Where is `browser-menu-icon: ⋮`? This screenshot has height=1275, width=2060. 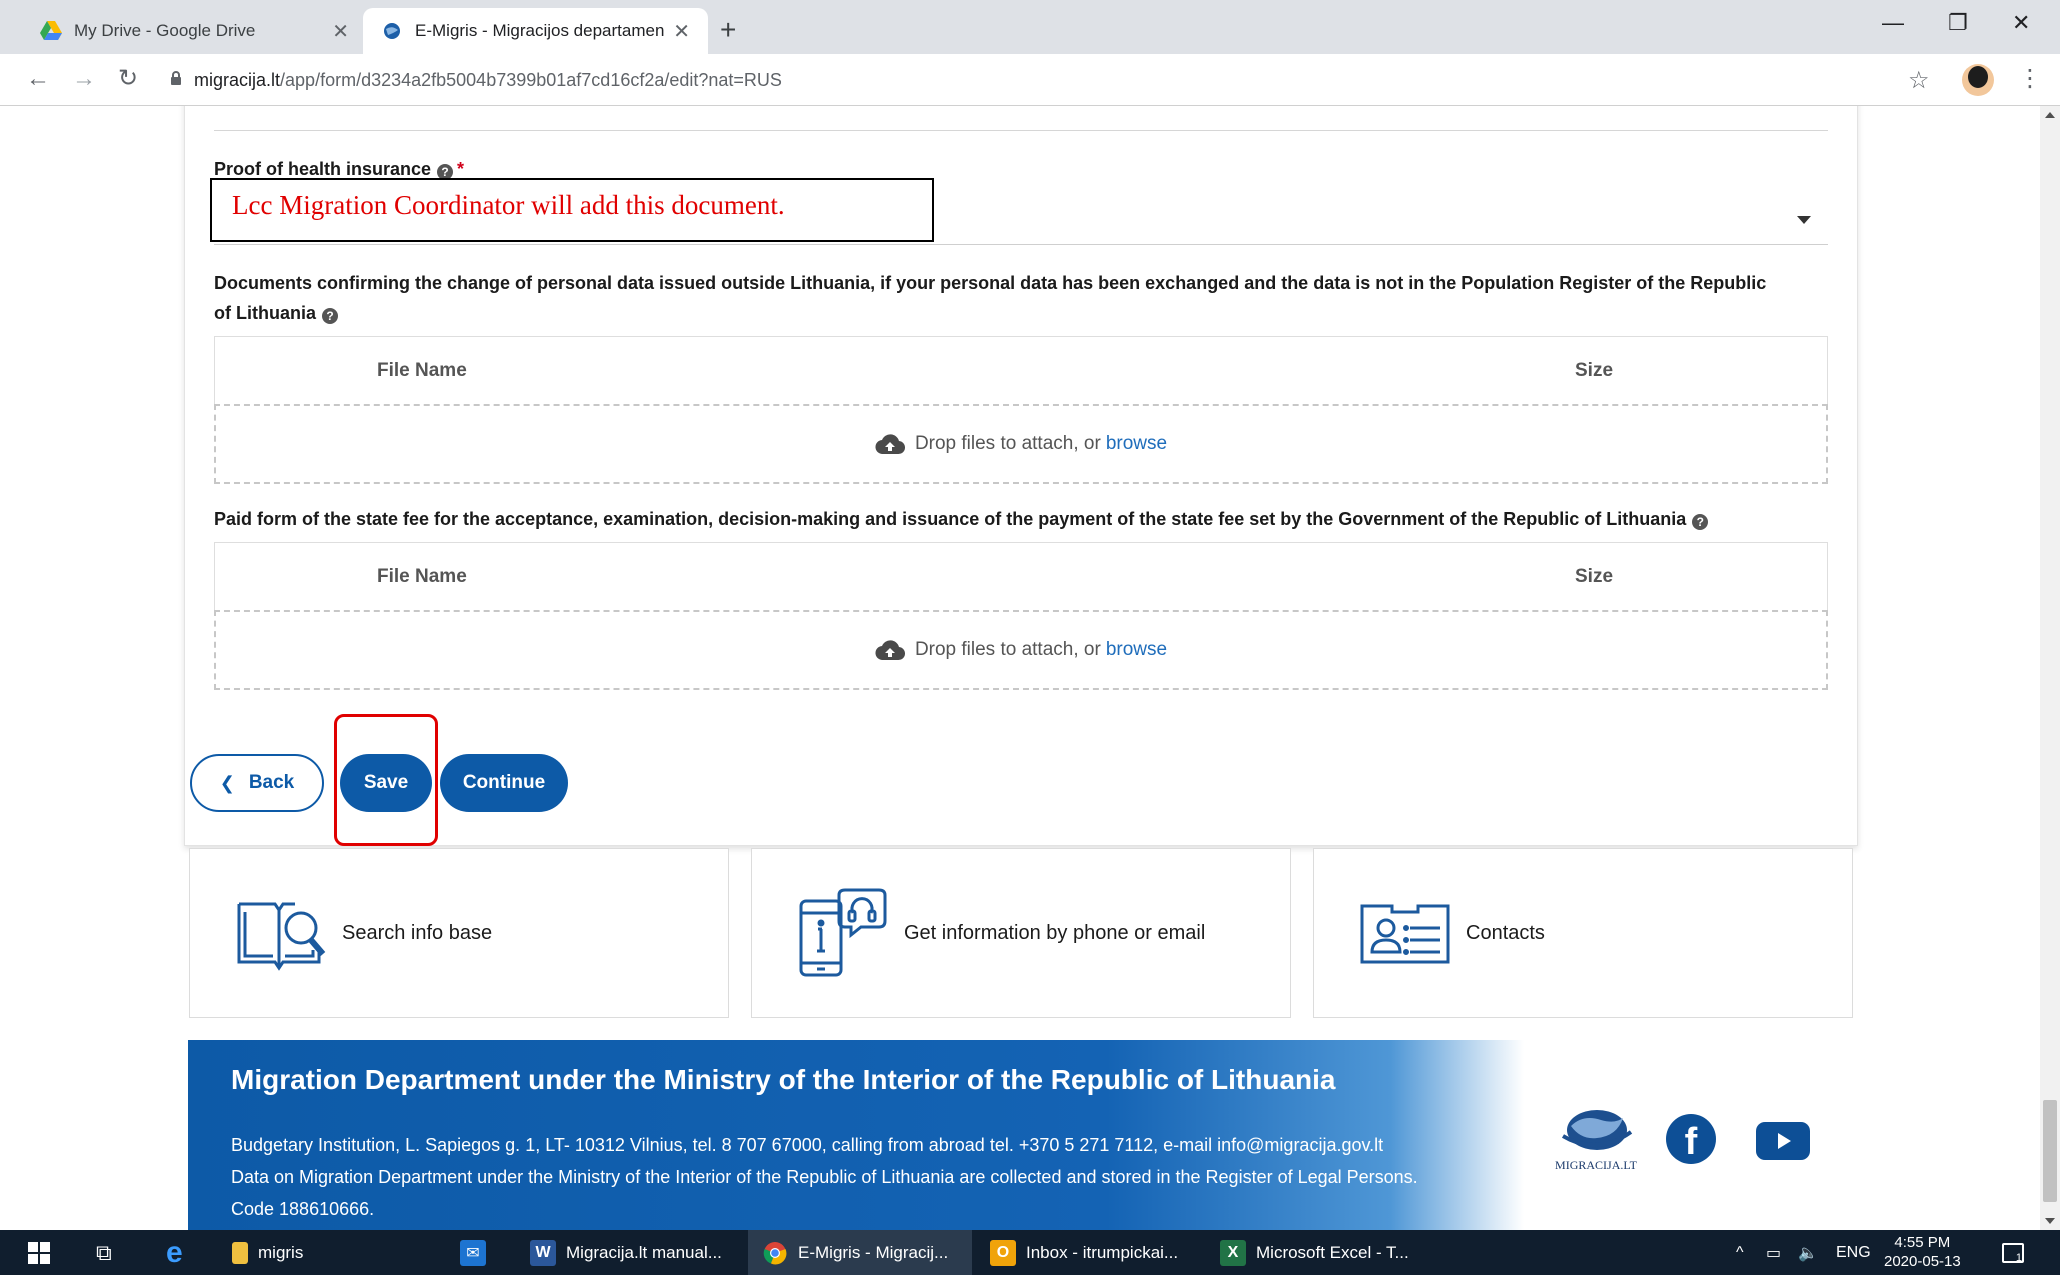 browser-menu-icon: ⋮ is located at coordinates (2030, 78).